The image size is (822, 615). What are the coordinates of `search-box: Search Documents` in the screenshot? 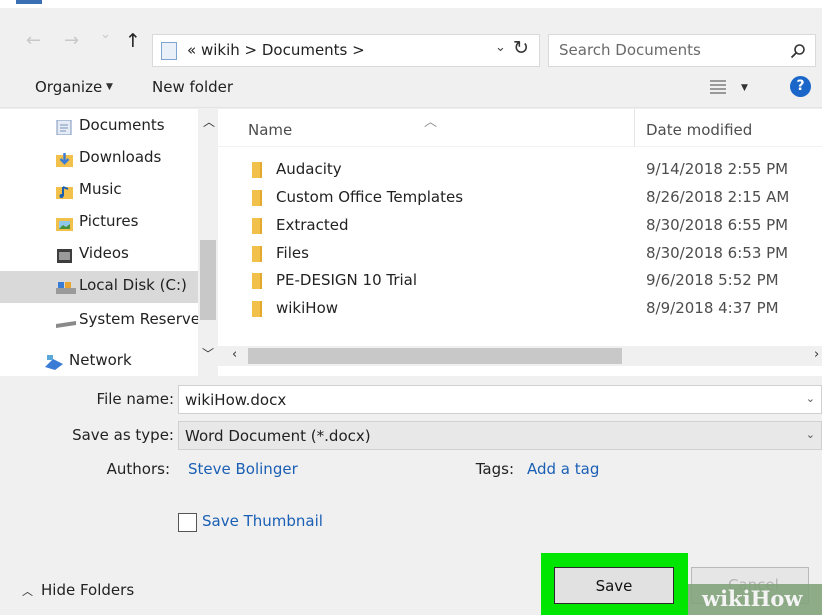 It's located at (682, 50).